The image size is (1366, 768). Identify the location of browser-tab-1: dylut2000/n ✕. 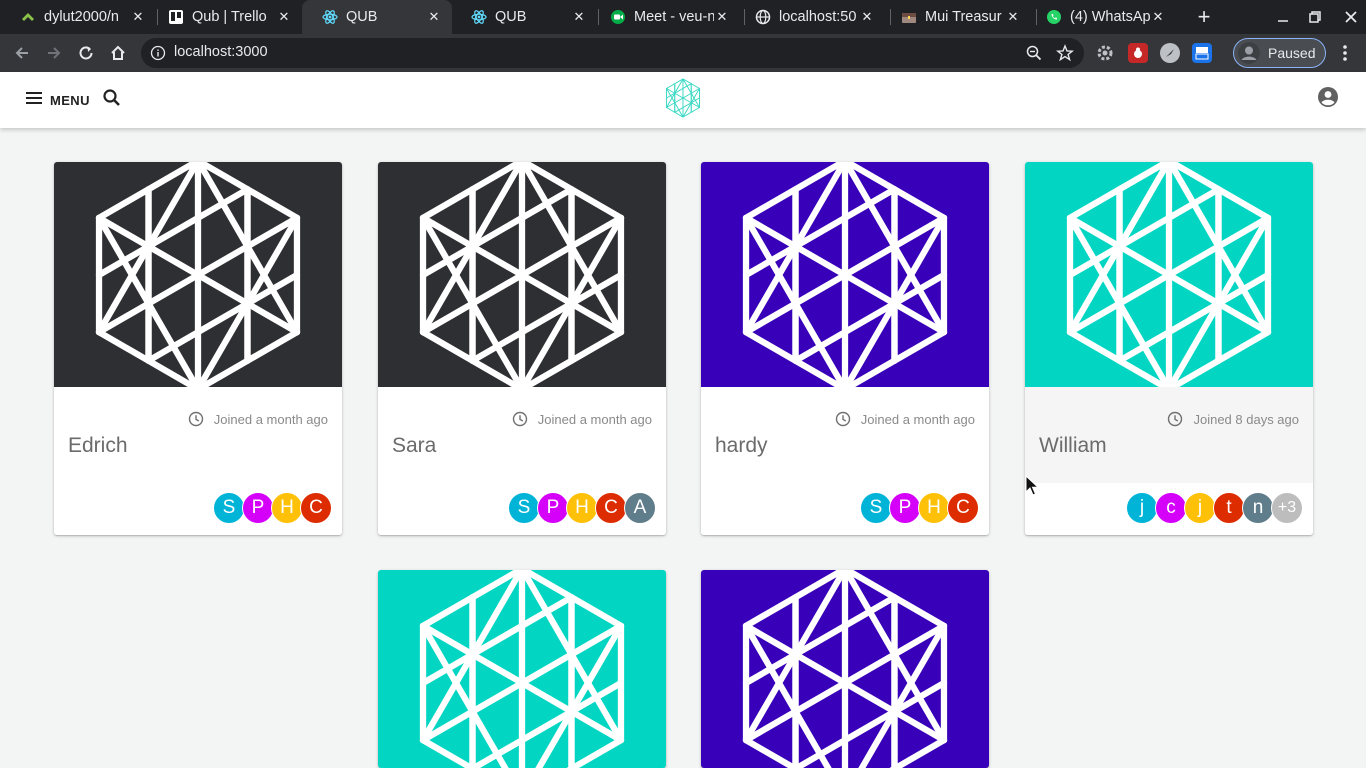
(78, 17).